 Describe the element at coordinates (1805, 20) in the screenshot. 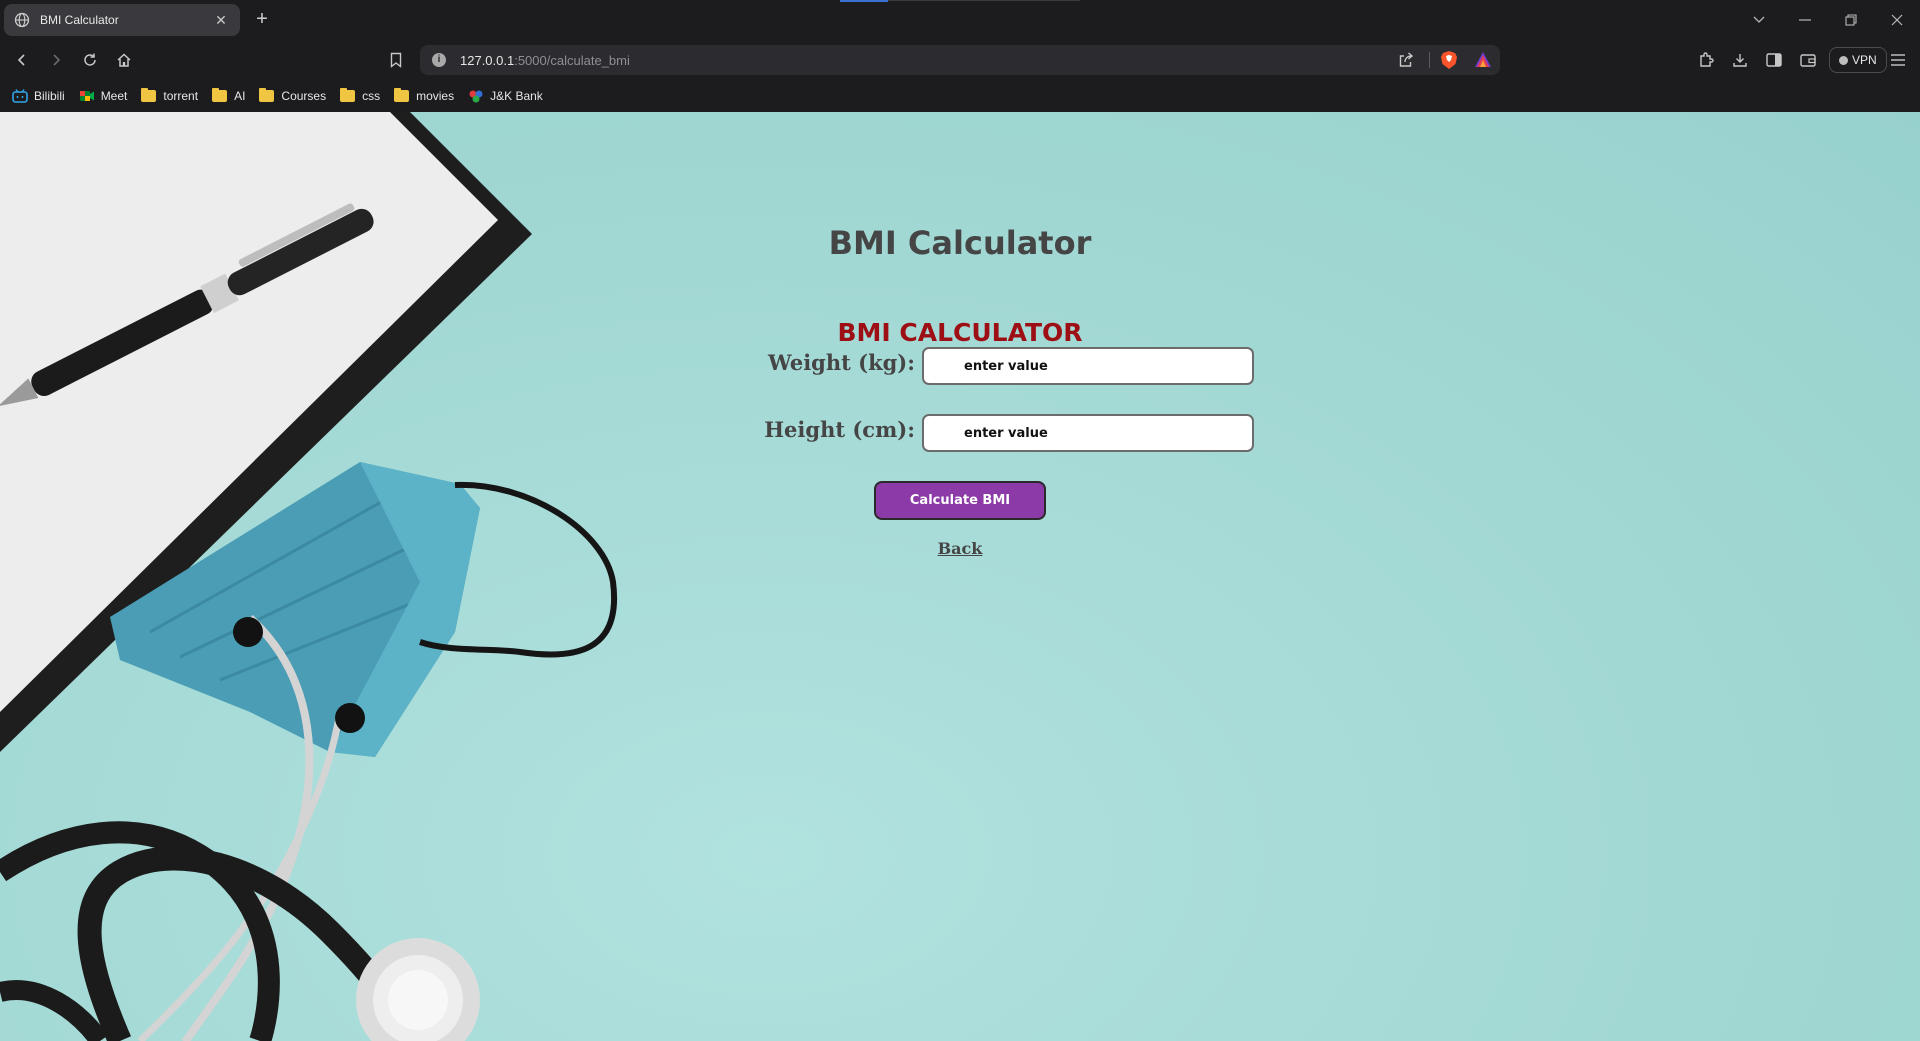

I see `minimize-window-icon` at that location.